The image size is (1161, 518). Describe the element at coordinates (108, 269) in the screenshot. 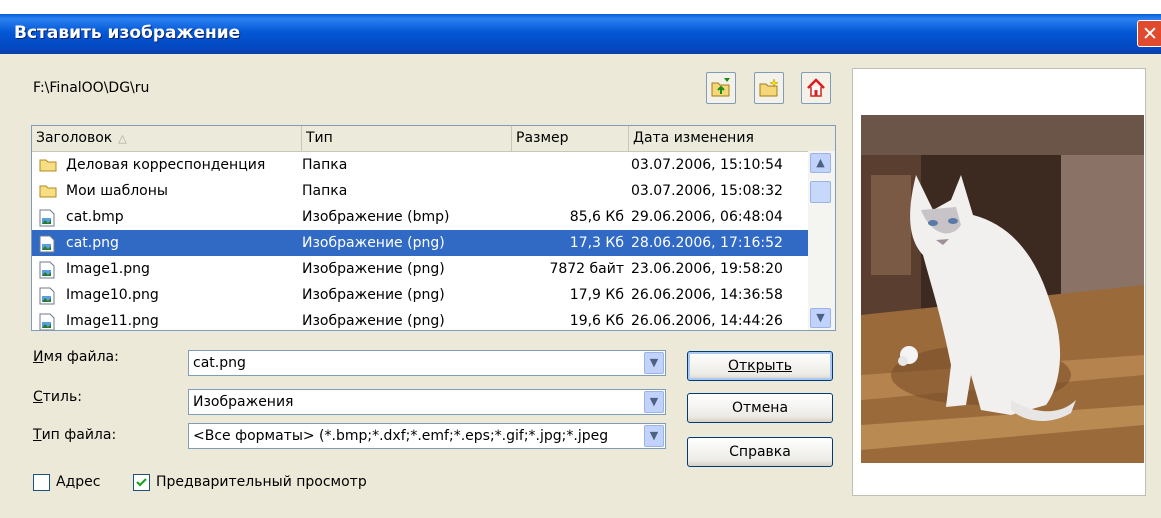

I see `file-name: Image1.png` at that location.